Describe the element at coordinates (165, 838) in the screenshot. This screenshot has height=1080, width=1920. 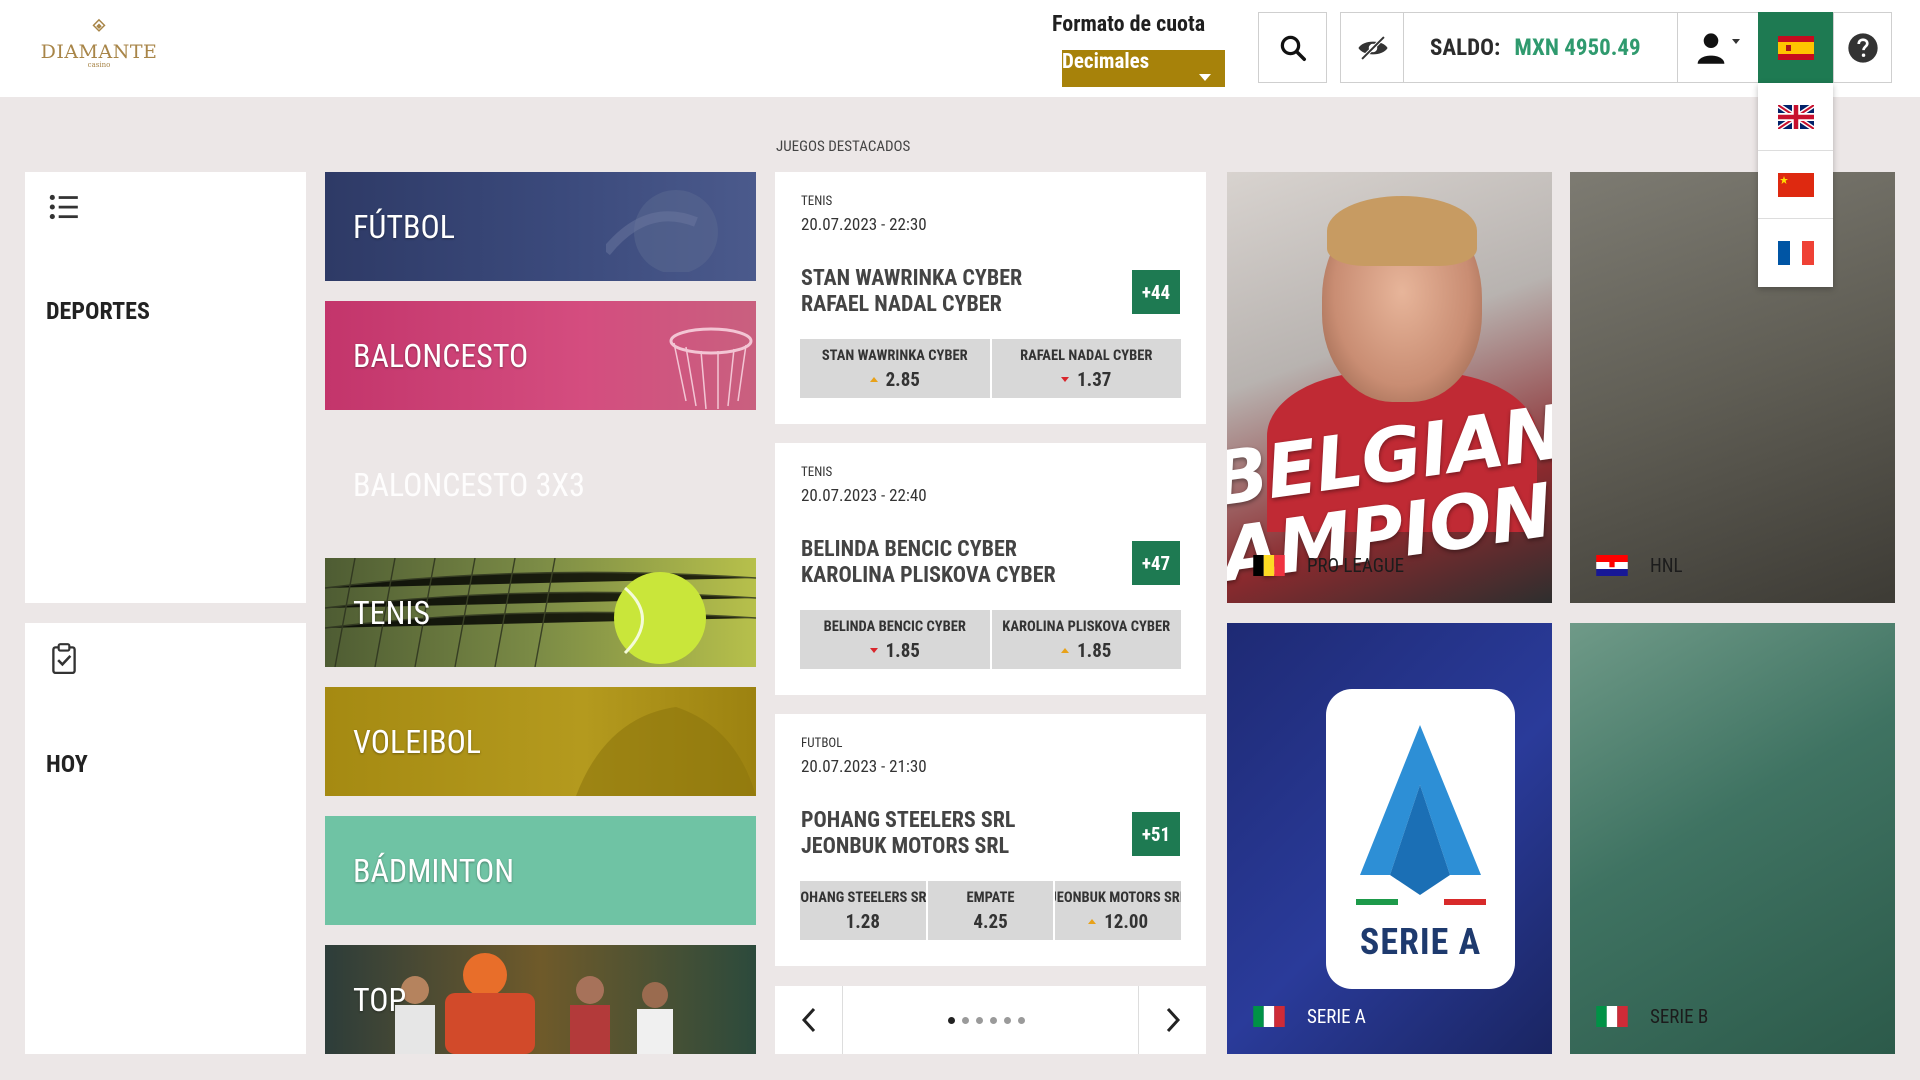
I see `today-card: HOY` at that location.